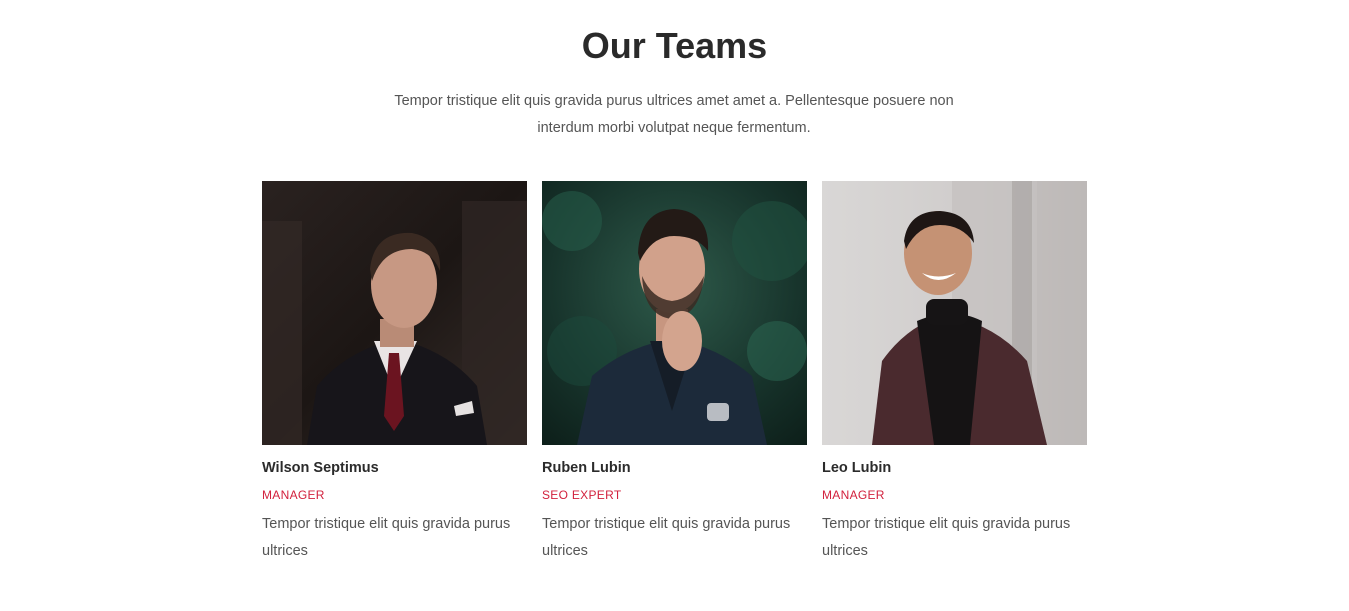  Describe the element at coordinates (674, 45) in the screenshot. I see `section-title: Our Teams` at that location.